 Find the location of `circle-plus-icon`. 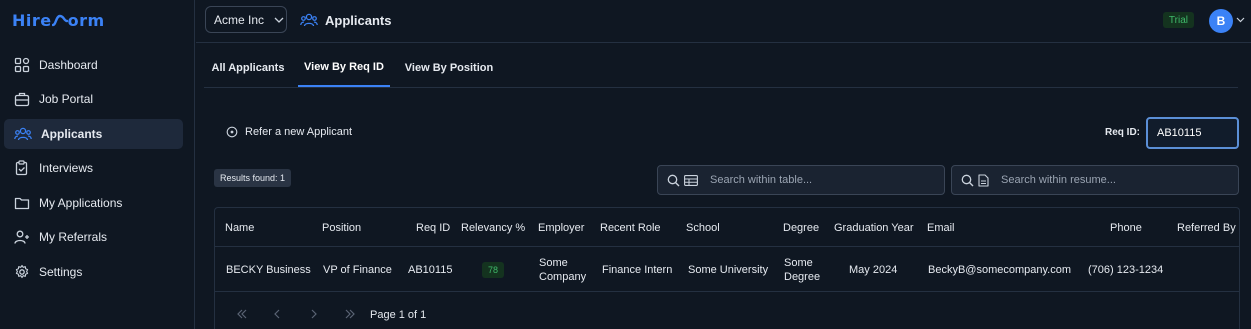

circle-plus-icon is located at coordinates (232, 132).